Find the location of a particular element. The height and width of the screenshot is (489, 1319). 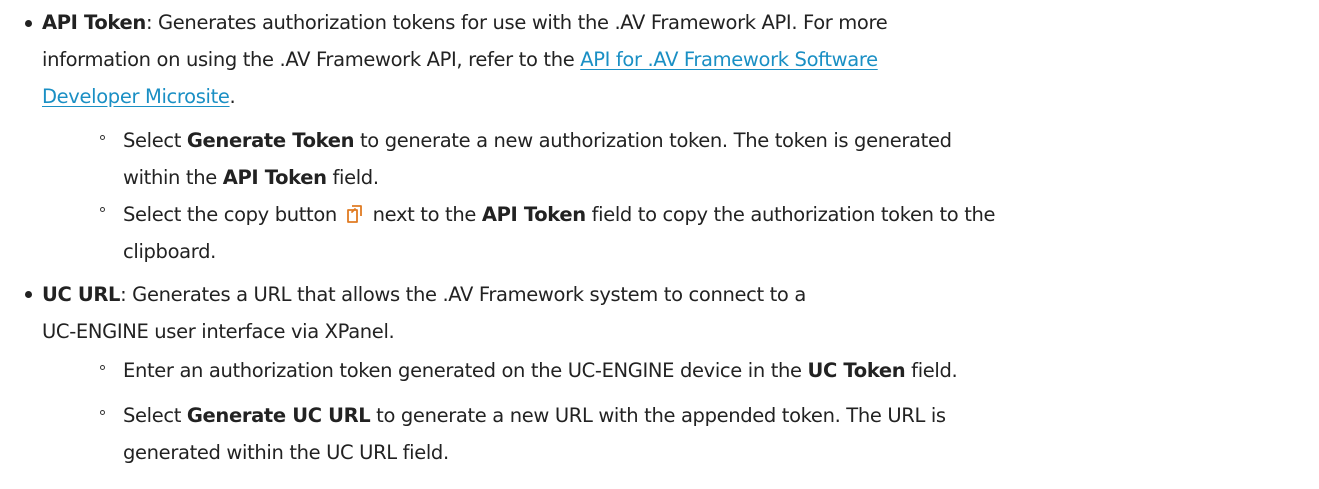

subitem-generate-uc-url-line2: generated within the UC URL field. is located at coordinates (286, 453).